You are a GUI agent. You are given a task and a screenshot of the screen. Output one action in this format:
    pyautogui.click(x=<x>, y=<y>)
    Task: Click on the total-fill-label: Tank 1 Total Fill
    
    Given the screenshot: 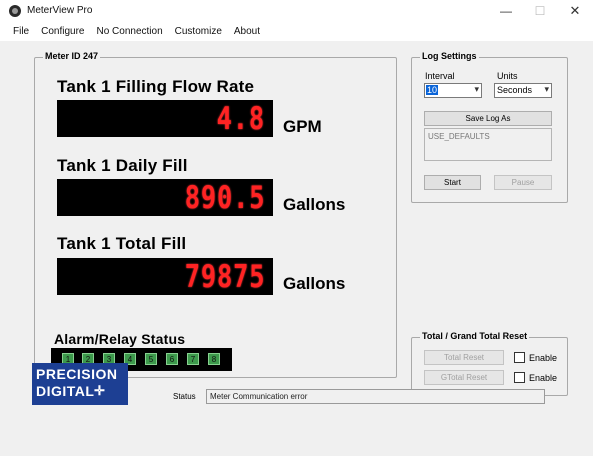 What is the action you would take?
    pyautogui.click(x=122, y=243)
    